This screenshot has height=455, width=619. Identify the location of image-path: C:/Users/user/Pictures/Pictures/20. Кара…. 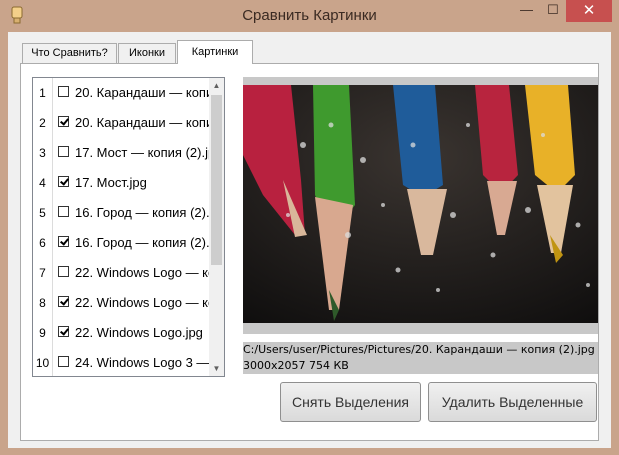
(420, 350).